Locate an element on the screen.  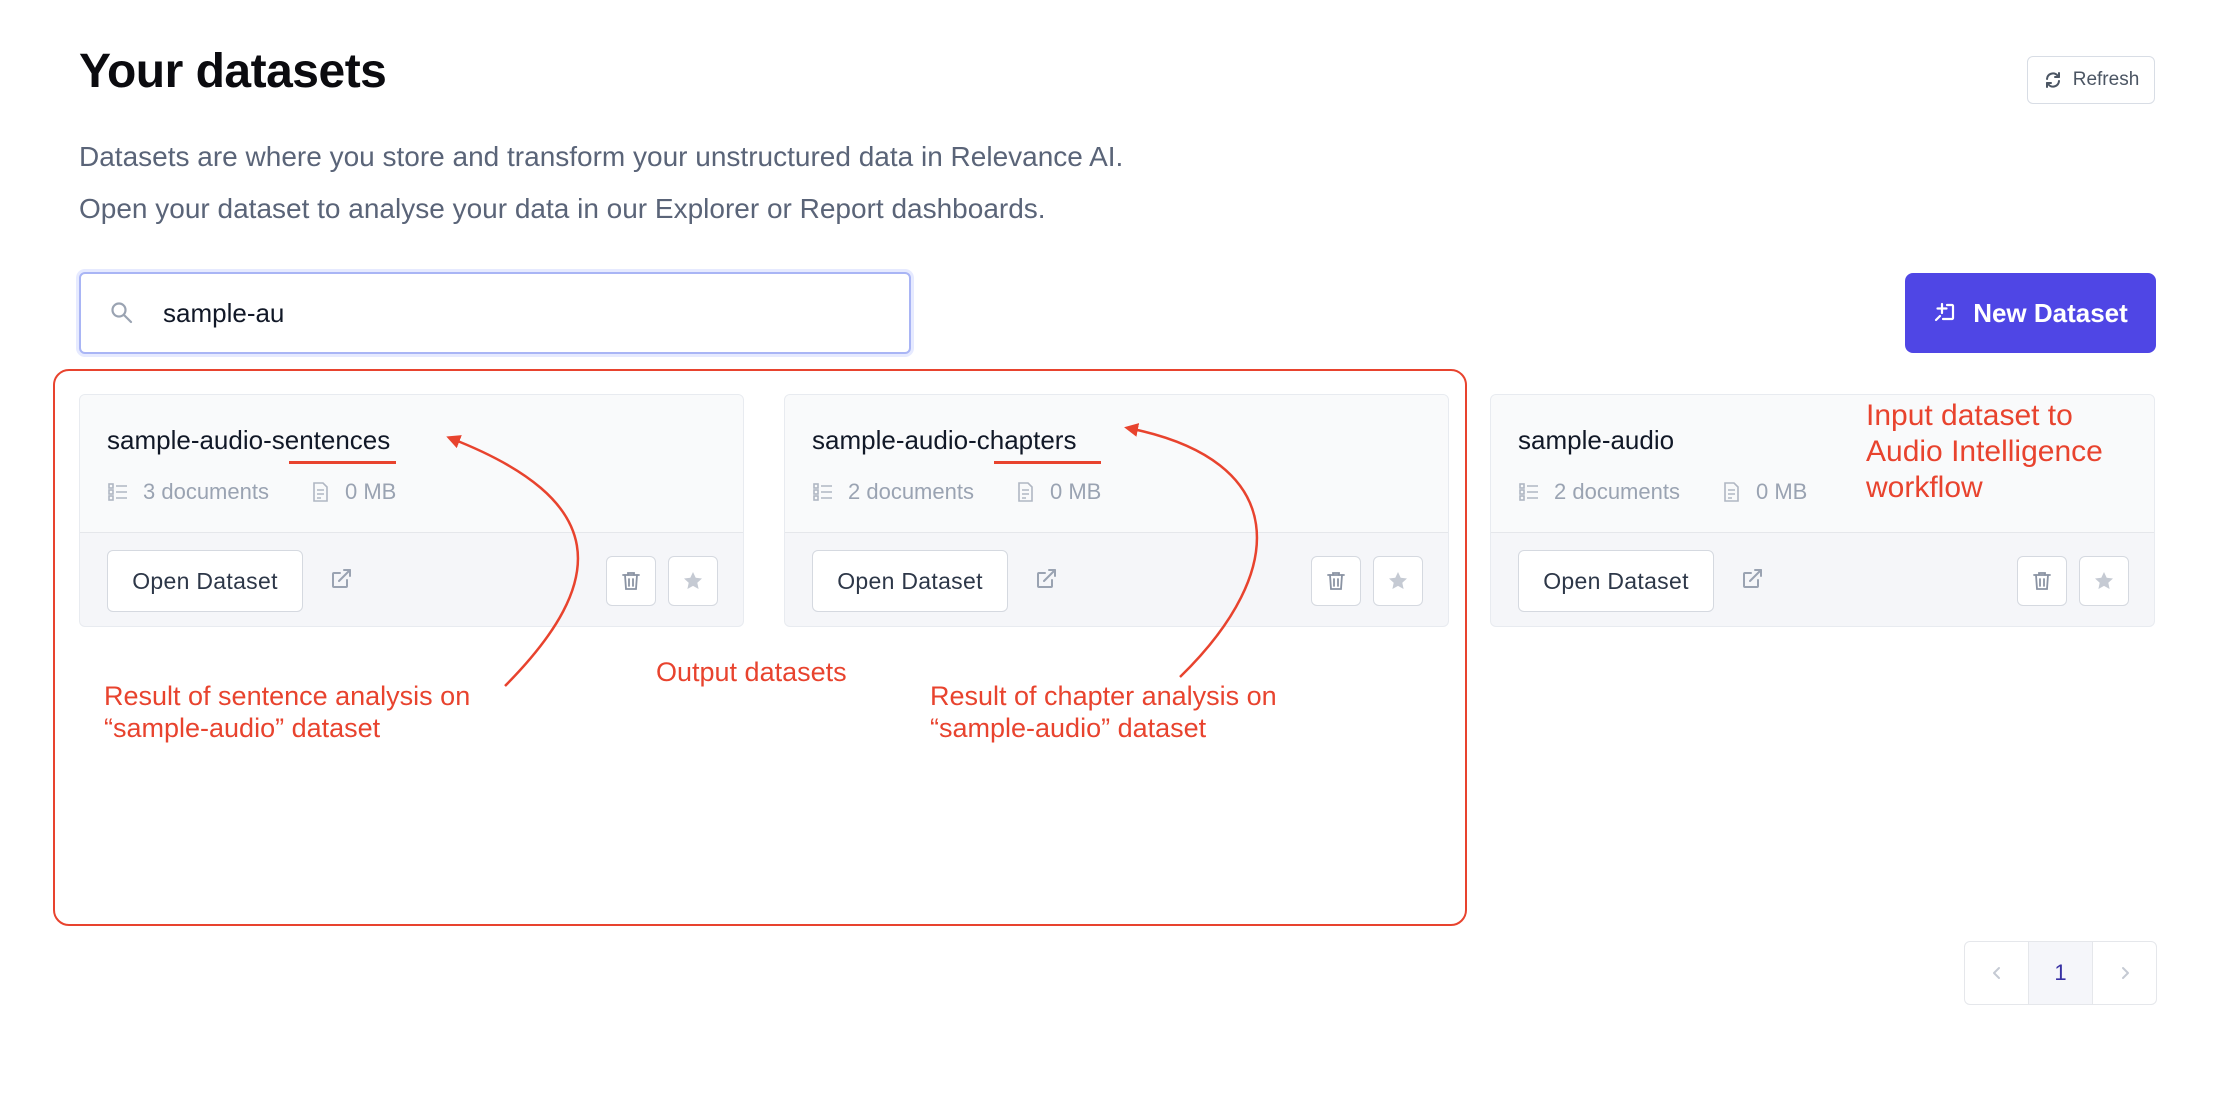
search-icon is located at coordinates (122, 313).